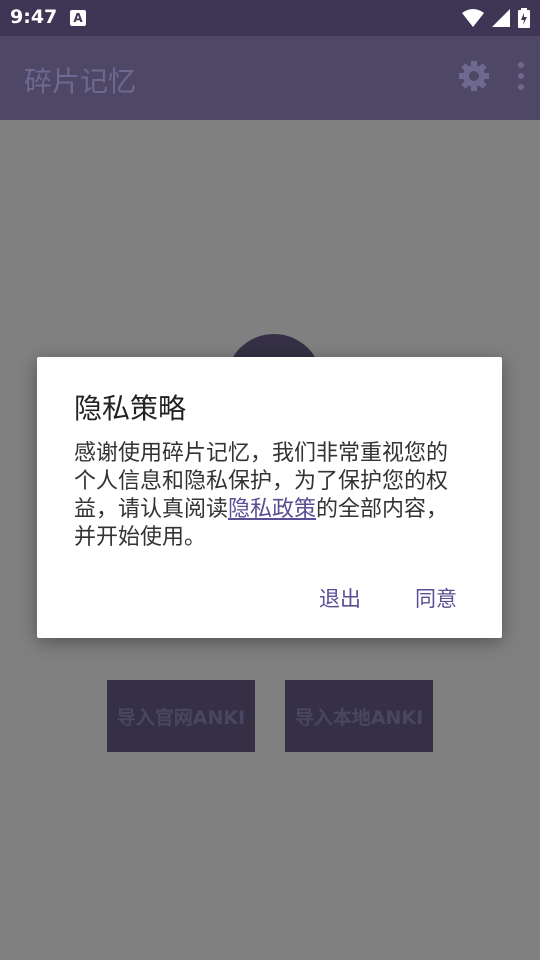  I want to click on wifi-icon, so click(473, 18).